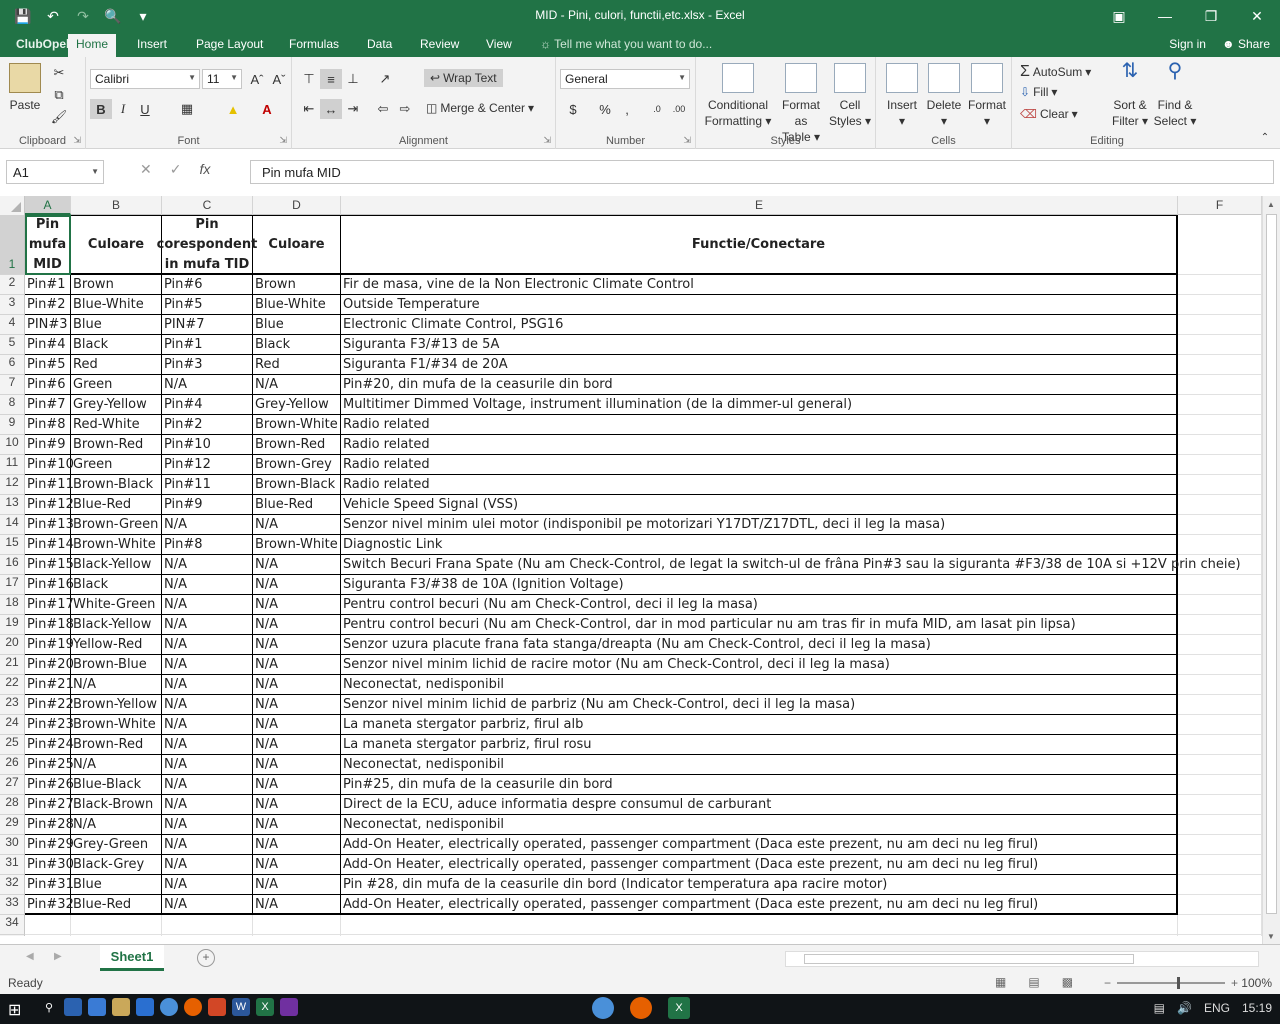 This screenshot has height=1024, width=1280. What do you see at coordinates (169, 1007) in the screenshot?
I see `browser-icon` at bounding box center [169, 1007].